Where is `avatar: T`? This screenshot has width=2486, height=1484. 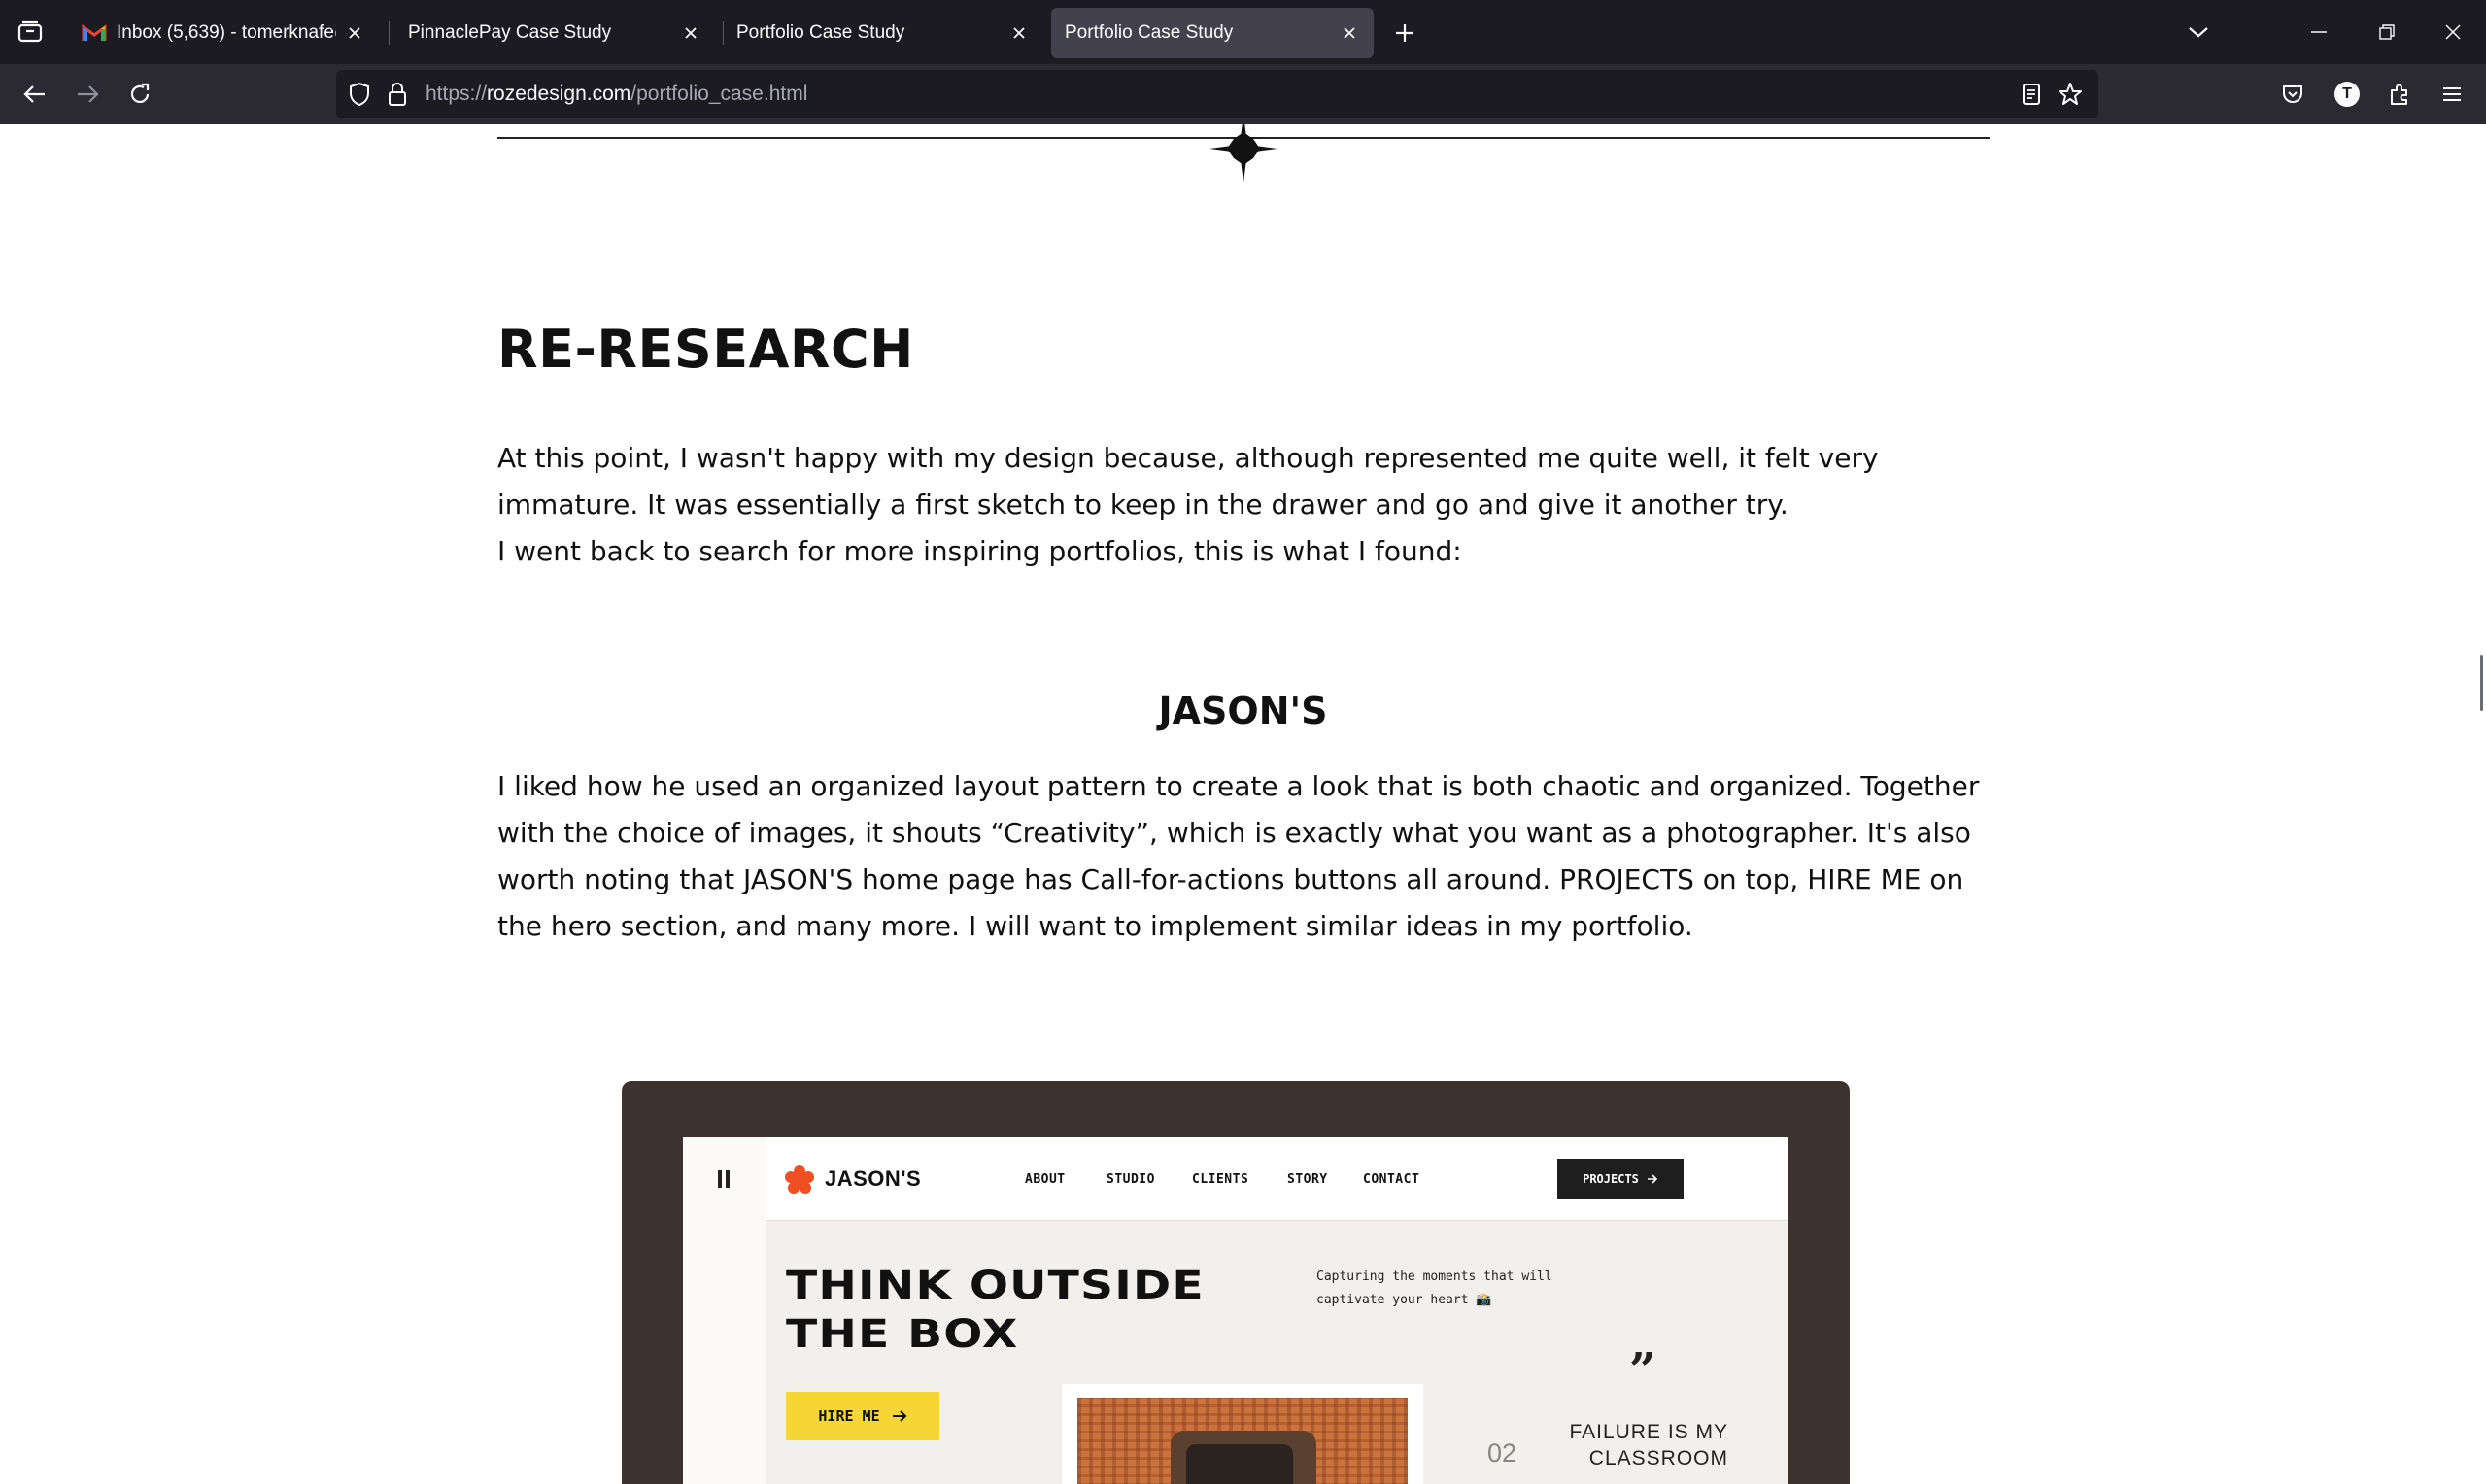 avatar: T is located at coordinates (2347, 94).